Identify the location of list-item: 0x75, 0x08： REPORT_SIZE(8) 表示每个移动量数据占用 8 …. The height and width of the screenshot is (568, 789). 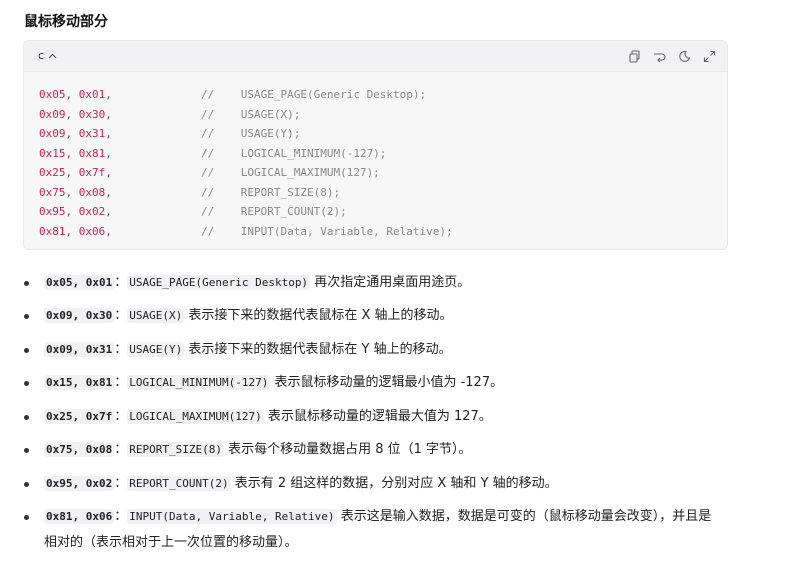
(394, 450).